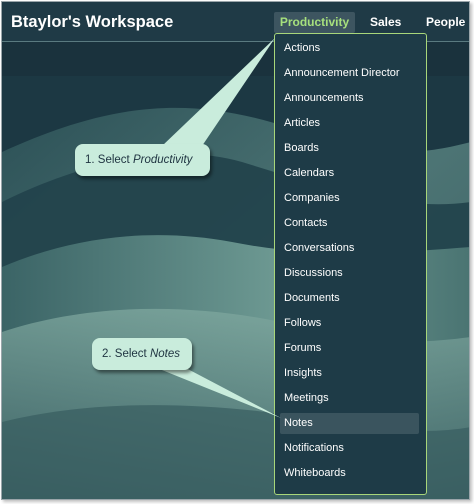  I want to click on callout-step-1-target: Productivity, so click(162, 160).